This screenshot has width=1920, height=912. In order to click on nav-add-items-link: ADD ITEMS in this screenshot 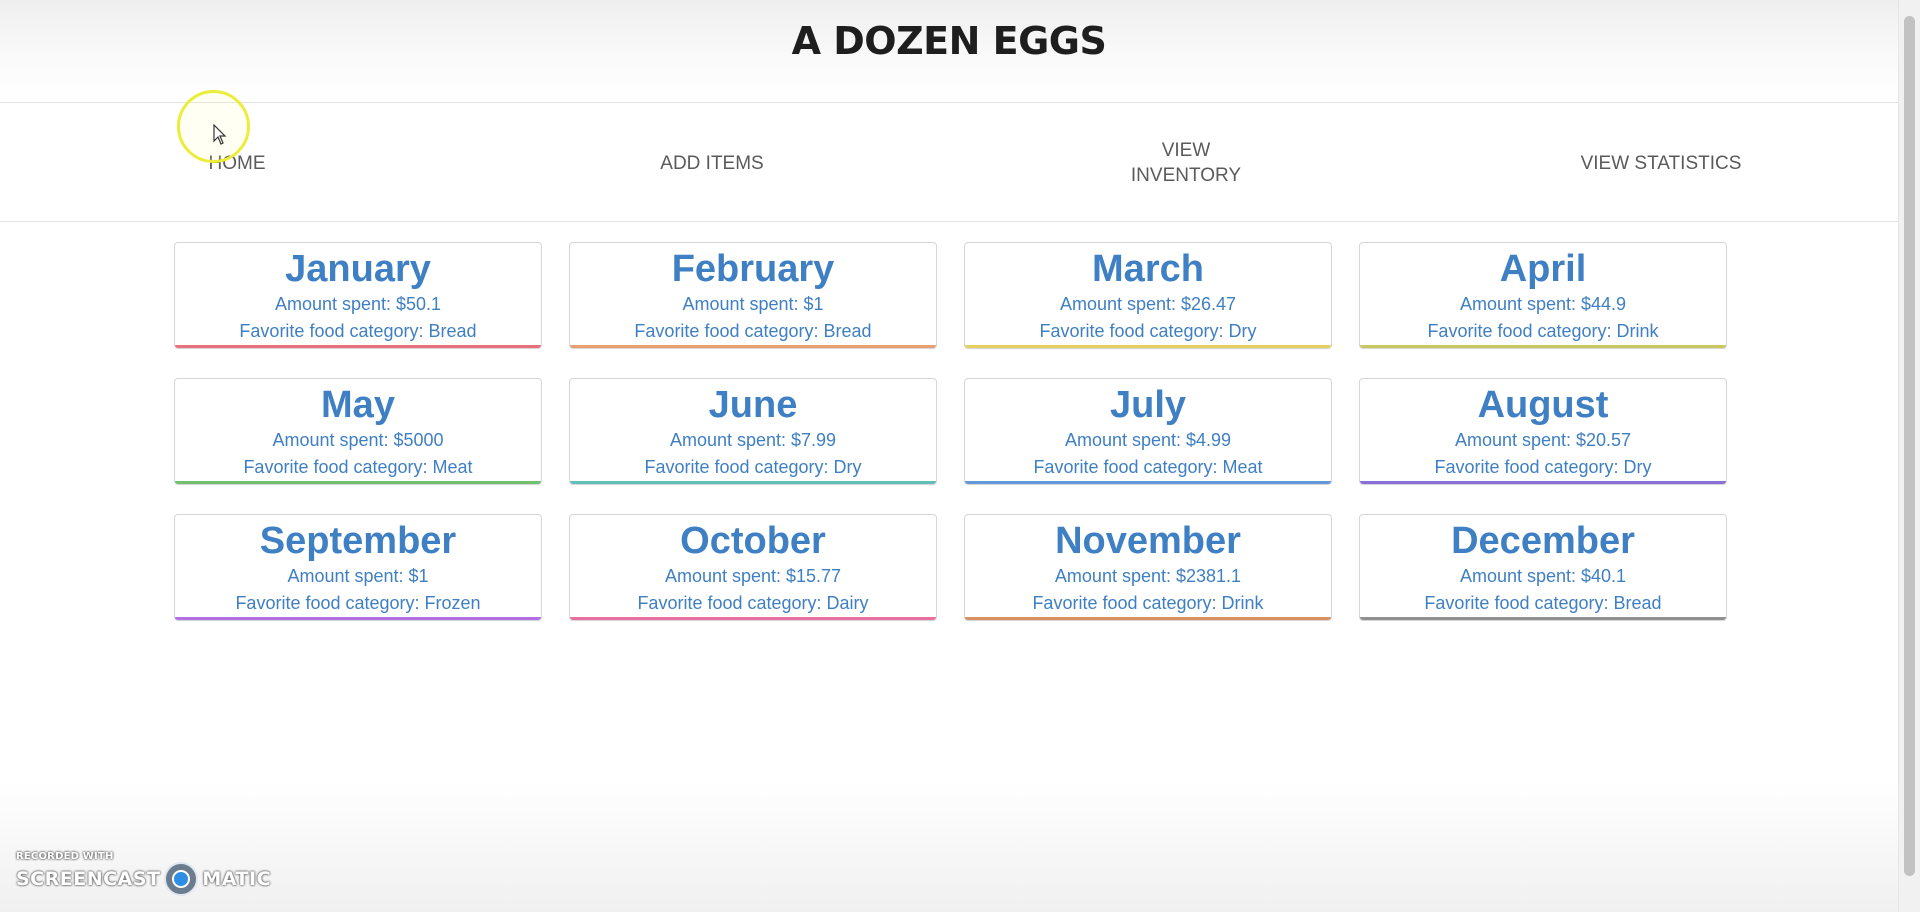, I will do `click(712, 163)`.